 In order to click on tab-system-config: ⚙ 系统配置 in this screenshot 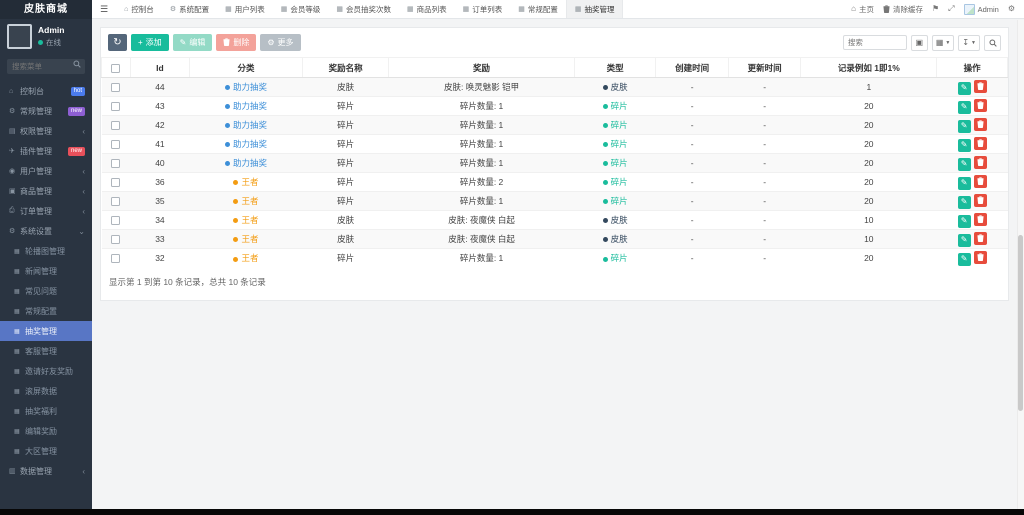, I will do `click(189, 9)`.